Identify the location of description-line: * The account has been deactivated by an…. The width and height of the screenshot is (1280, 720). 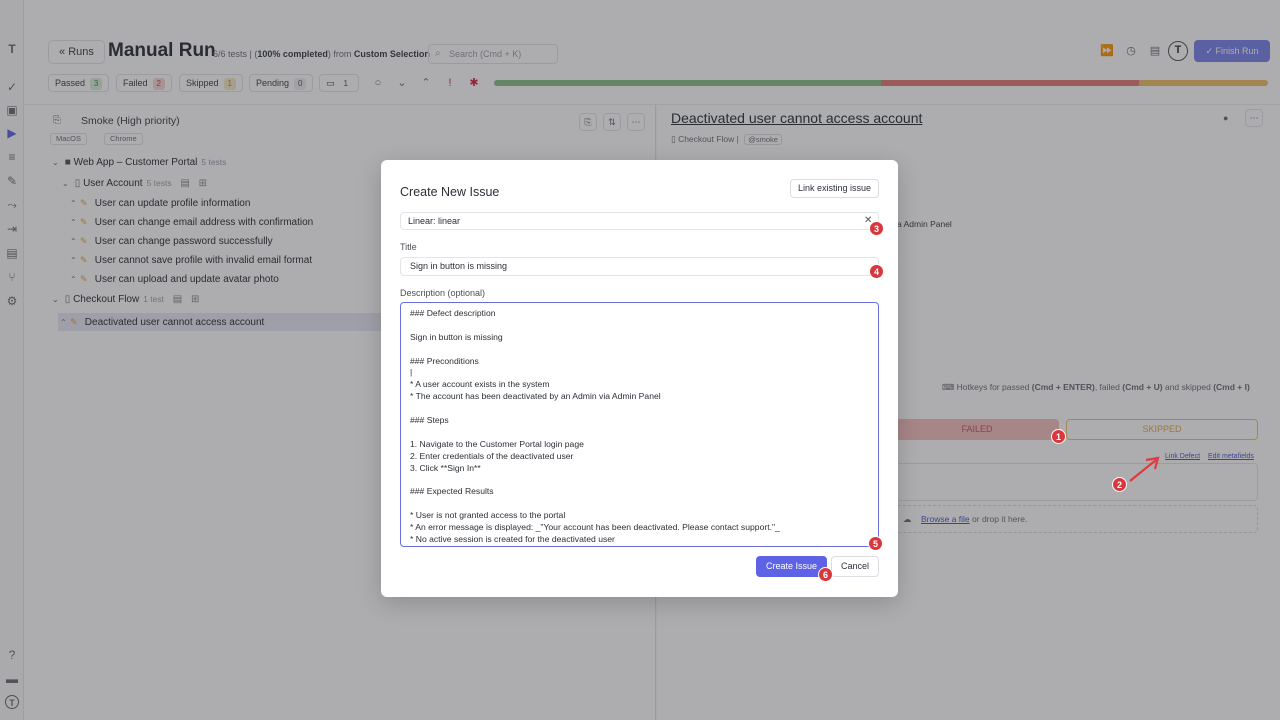
(535, 396).